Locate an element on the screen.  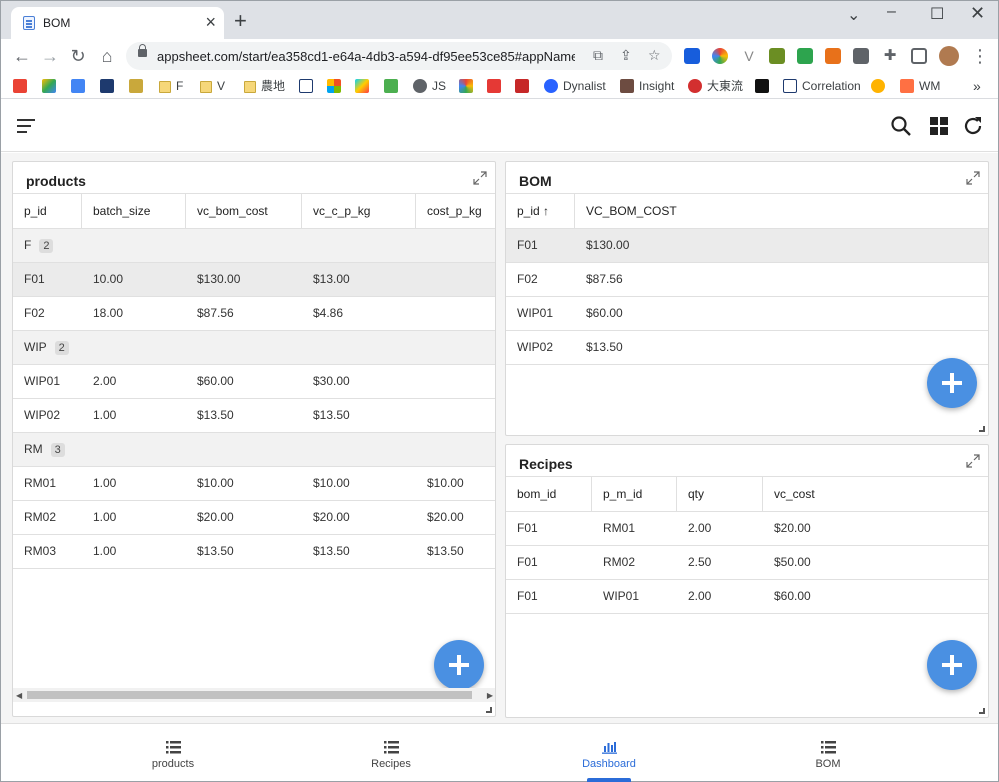
calendar-bookmark is located at coordinates (80, 86).